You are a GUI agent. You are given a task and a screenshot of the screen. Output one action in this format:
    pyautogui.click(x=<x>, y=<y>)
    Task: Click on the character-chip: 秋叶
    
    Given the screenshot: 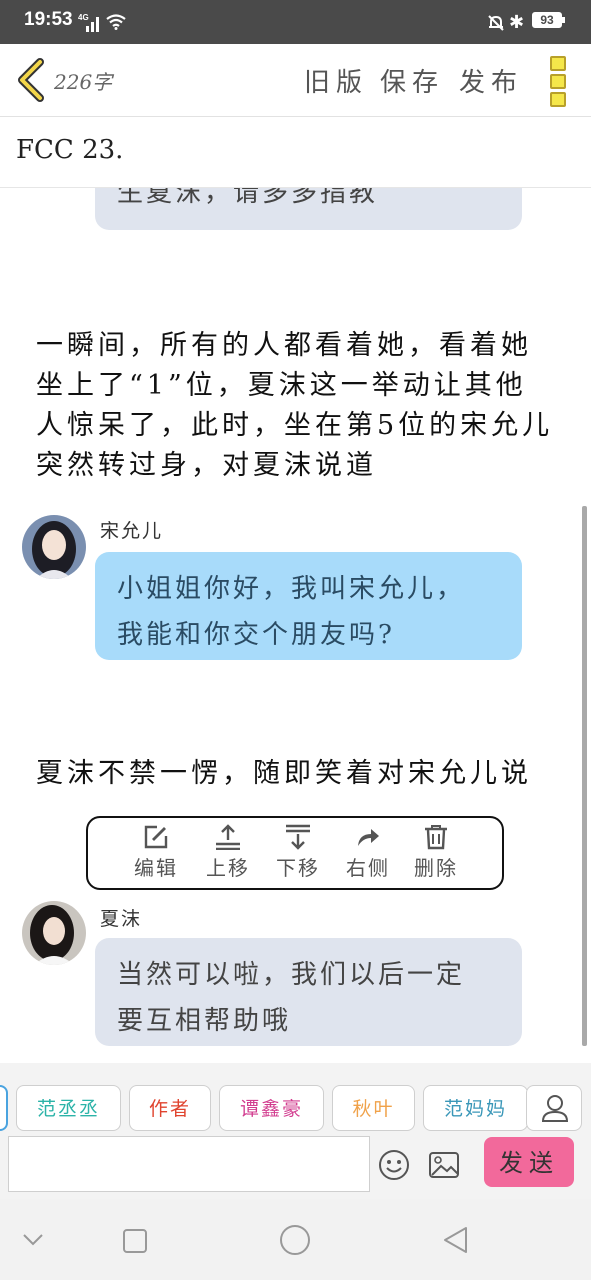 What is the action you would take?
    pyautogui.click(x=373, y=1108)
    